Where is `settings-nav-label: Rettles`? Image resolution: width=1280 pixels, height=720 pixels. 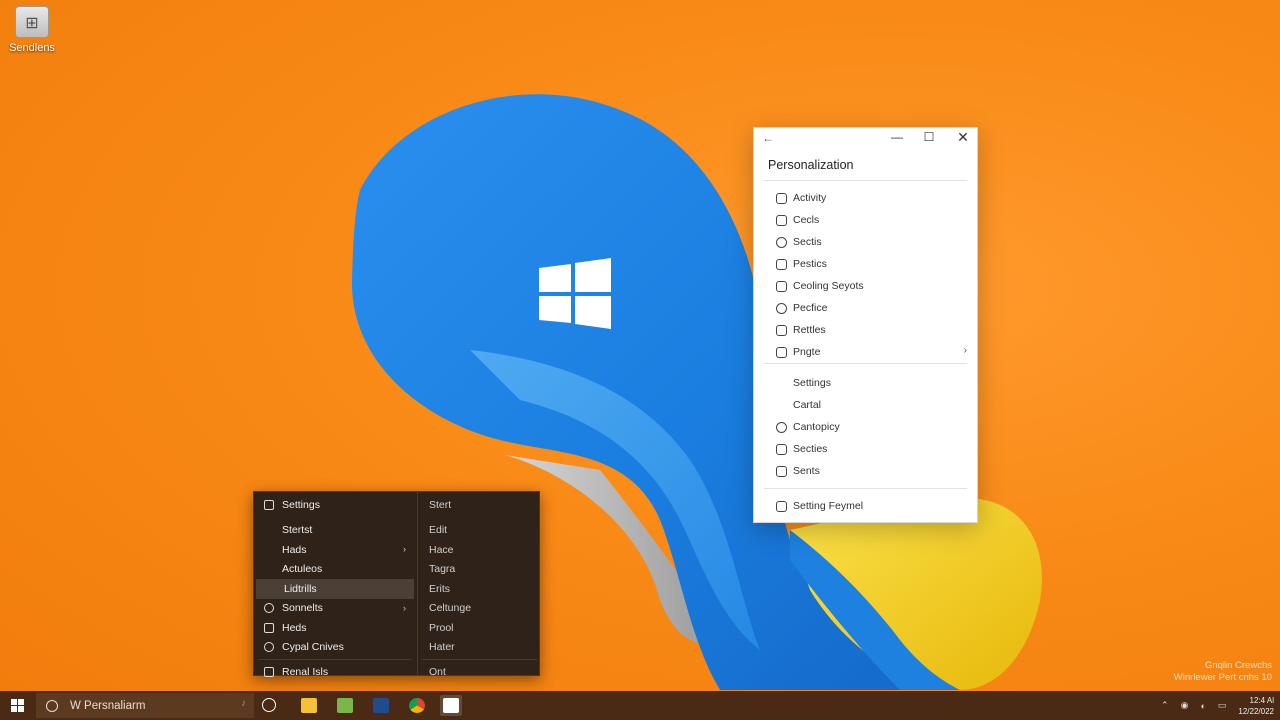 settings-nav-label: Rettles is located at coordinates (809, 330).